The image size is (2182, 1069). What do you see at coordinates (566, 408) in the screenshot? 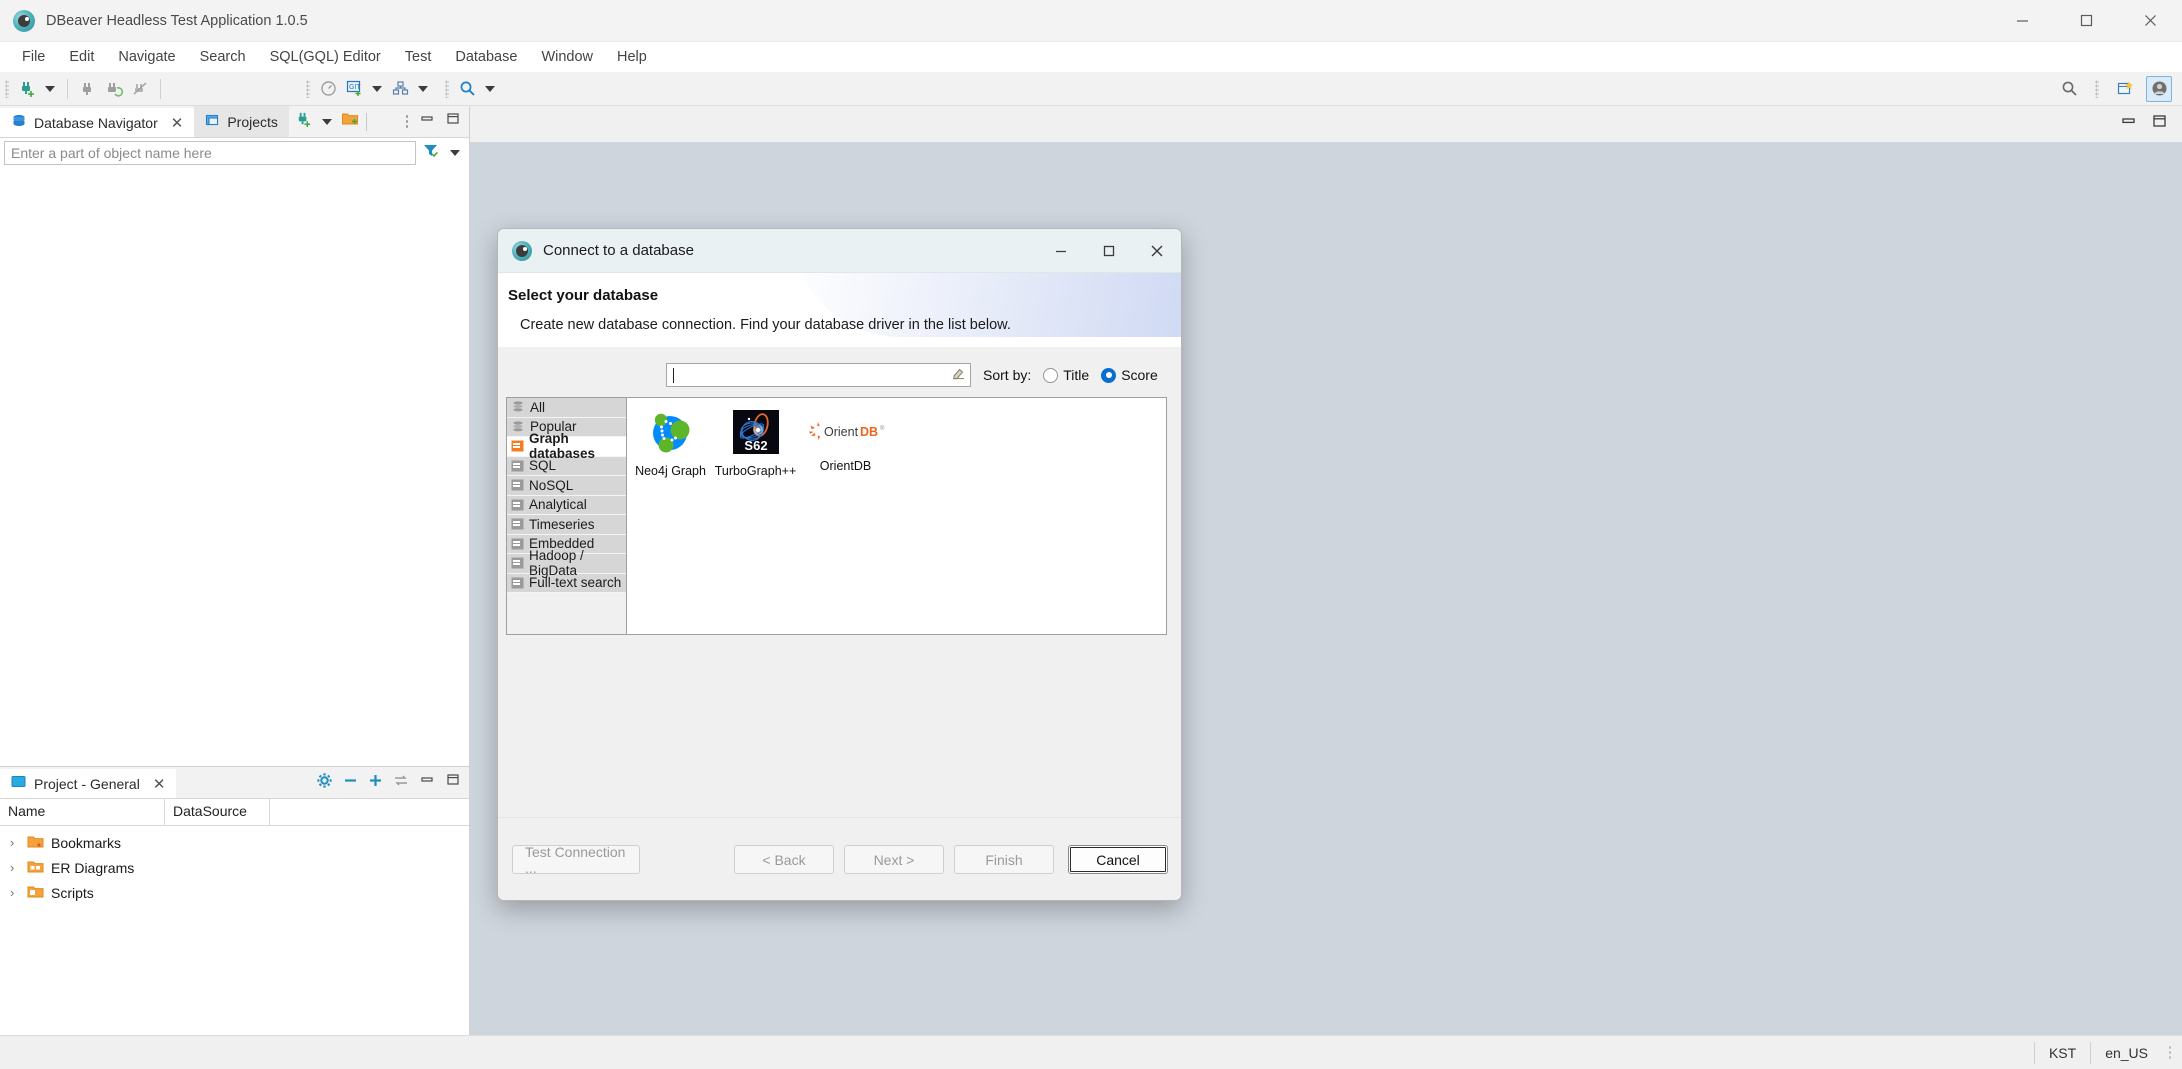
I see `category-item-all: All` at bounding box center [566, 408].